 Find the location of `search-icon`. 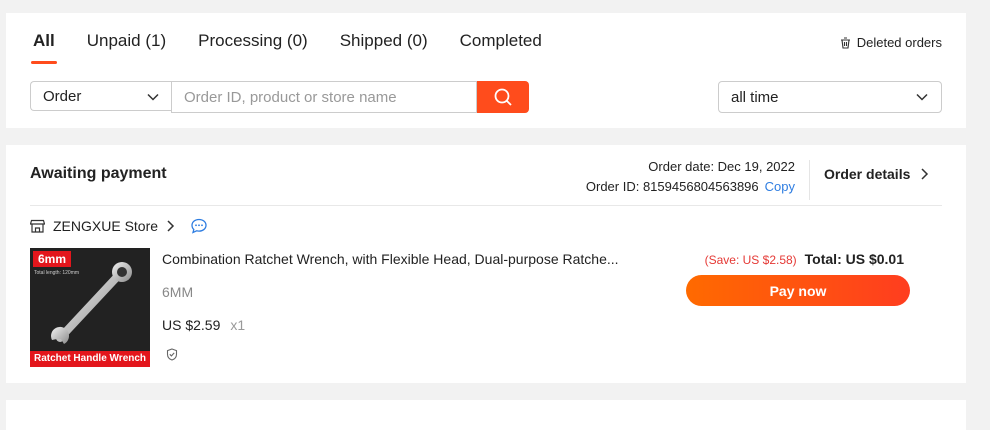

search-icon is located at coordinates (503, 97).